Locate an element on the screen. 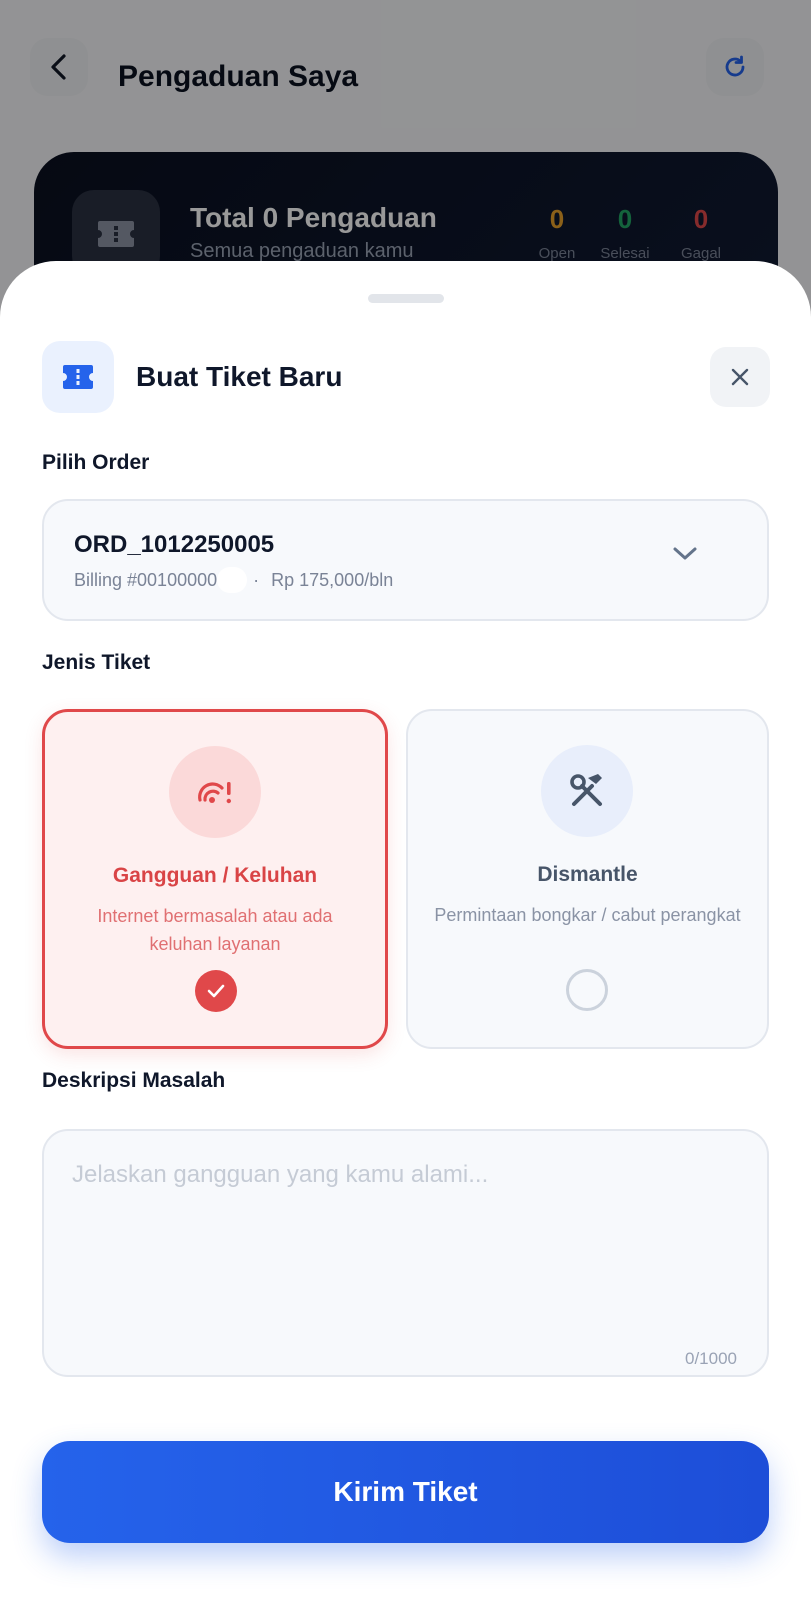 This screenshot has height=1599, width=811. type-desc: Permintaan bongkar / cabut perangkat is located at coordinates (587, 915).